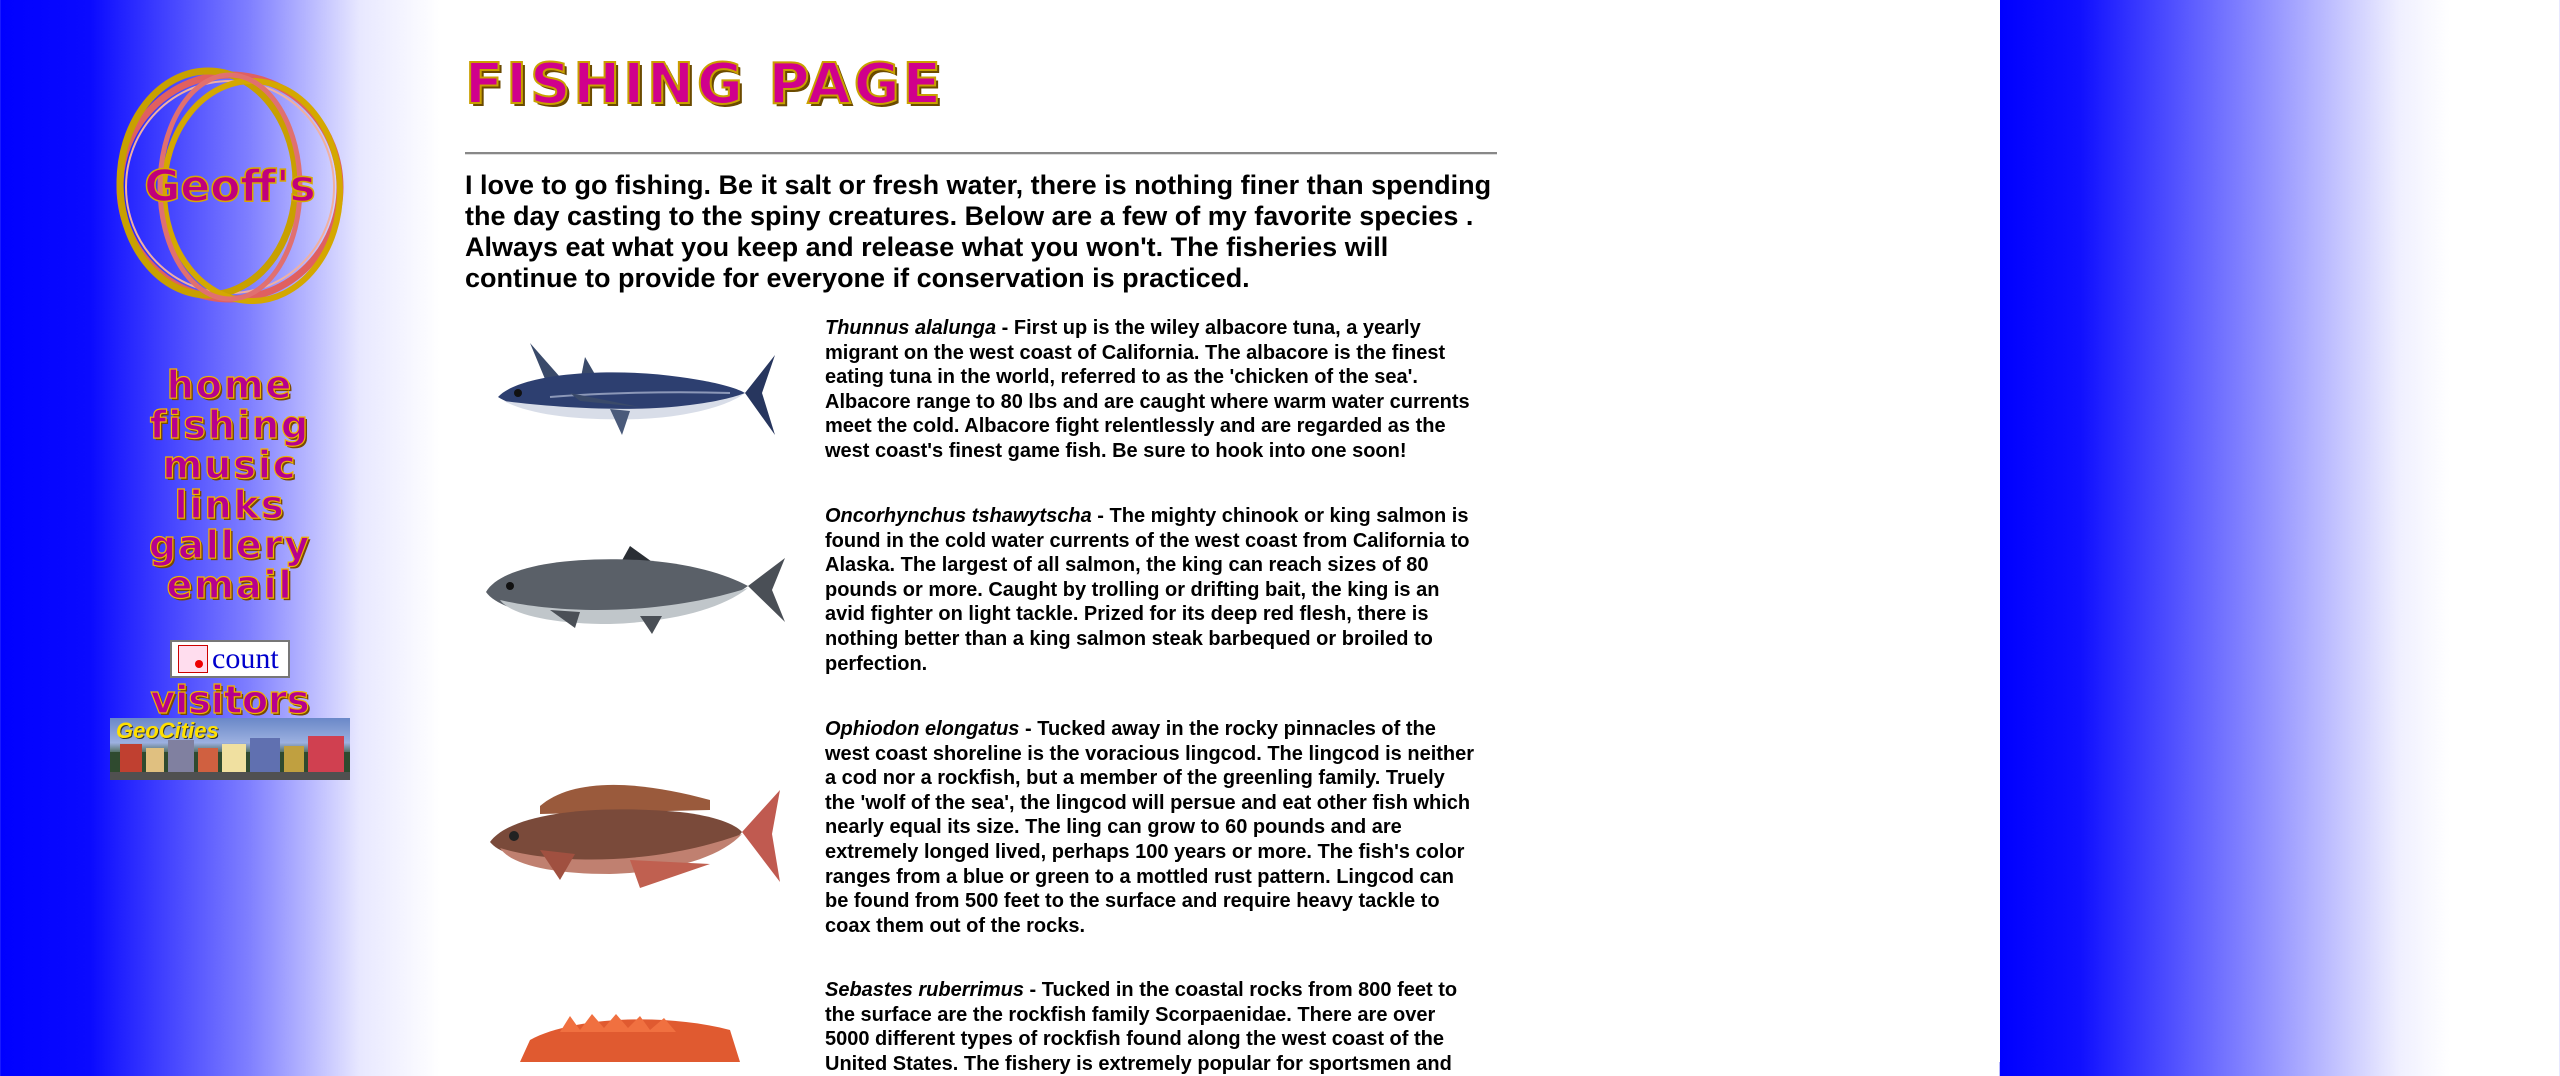 The image size is (2560, 1076). What do you see at coordinates (981, 153) in the screenshot?
I see `divider` at bounding box center [981, 153].